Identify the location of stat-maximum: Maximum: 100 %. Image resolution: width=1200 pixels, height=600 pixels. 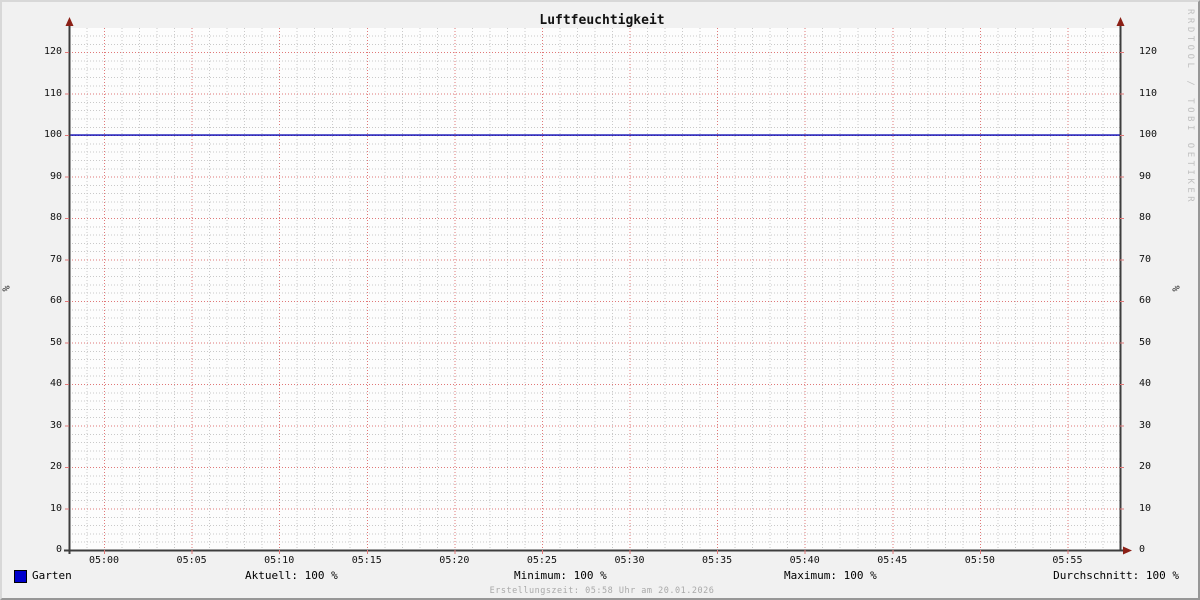
(830, 575).